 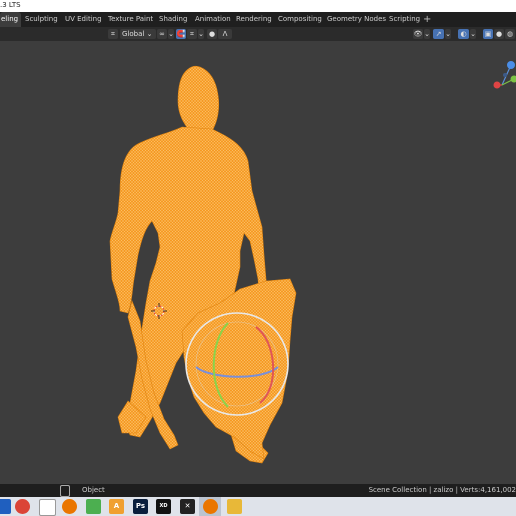 I want to click on overlays-toggle-icon: ◐, so click(x=463, y=34).